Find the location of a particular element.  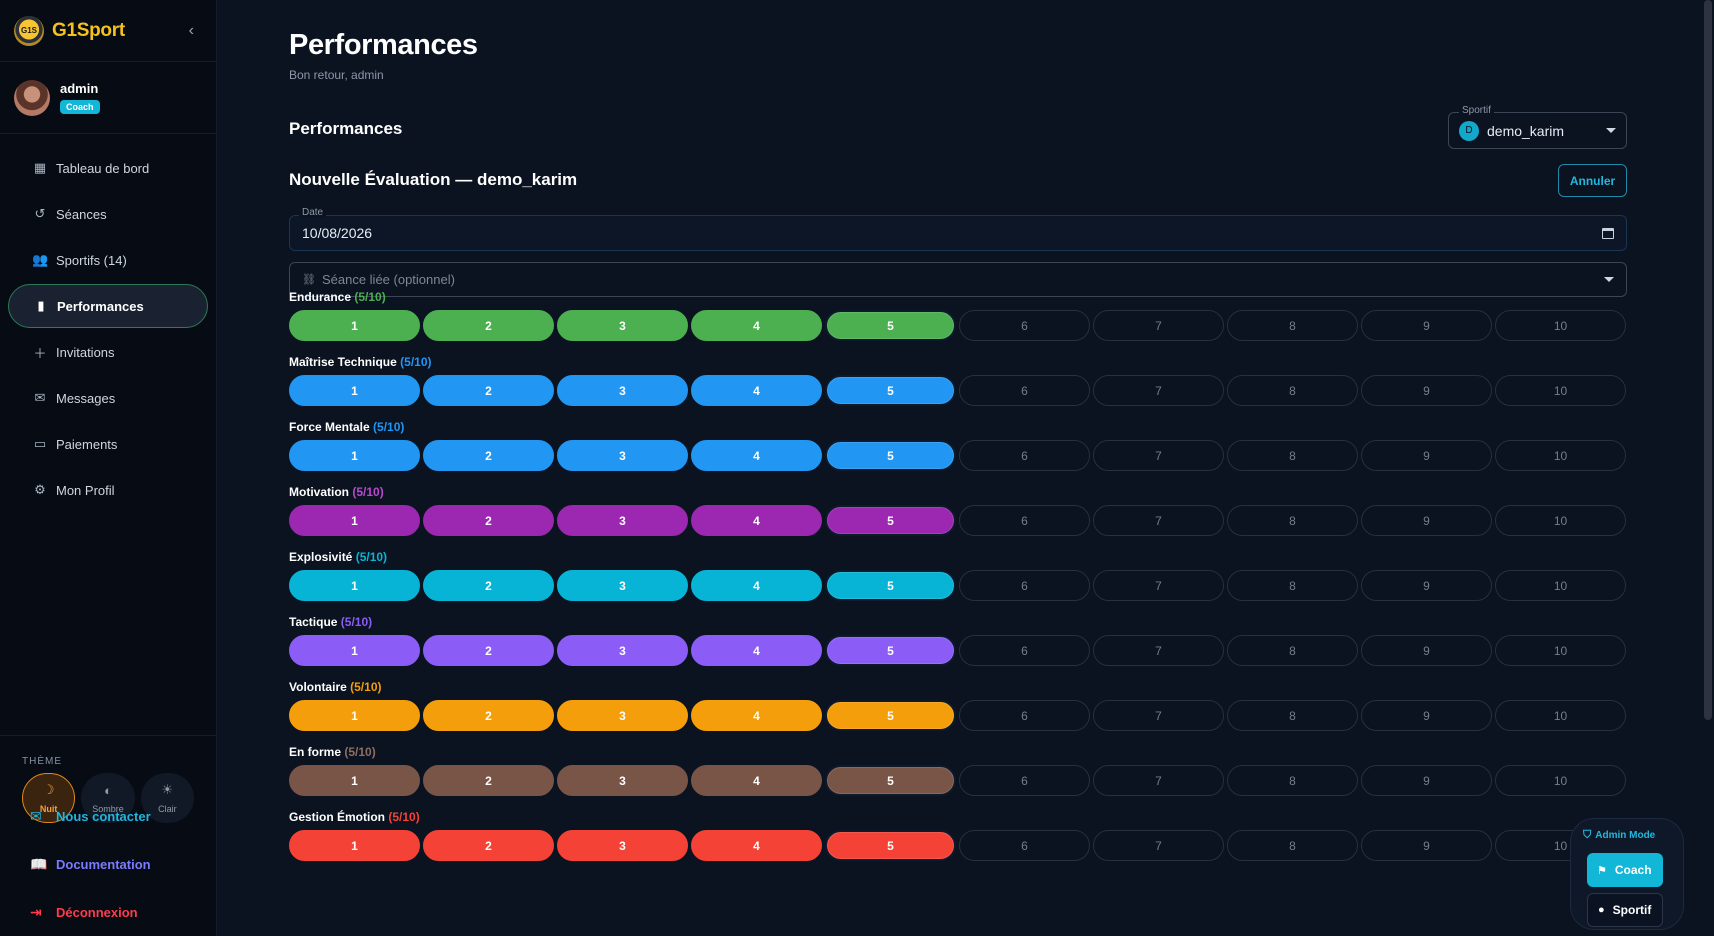

avatar is located at coordinates (32, 97).